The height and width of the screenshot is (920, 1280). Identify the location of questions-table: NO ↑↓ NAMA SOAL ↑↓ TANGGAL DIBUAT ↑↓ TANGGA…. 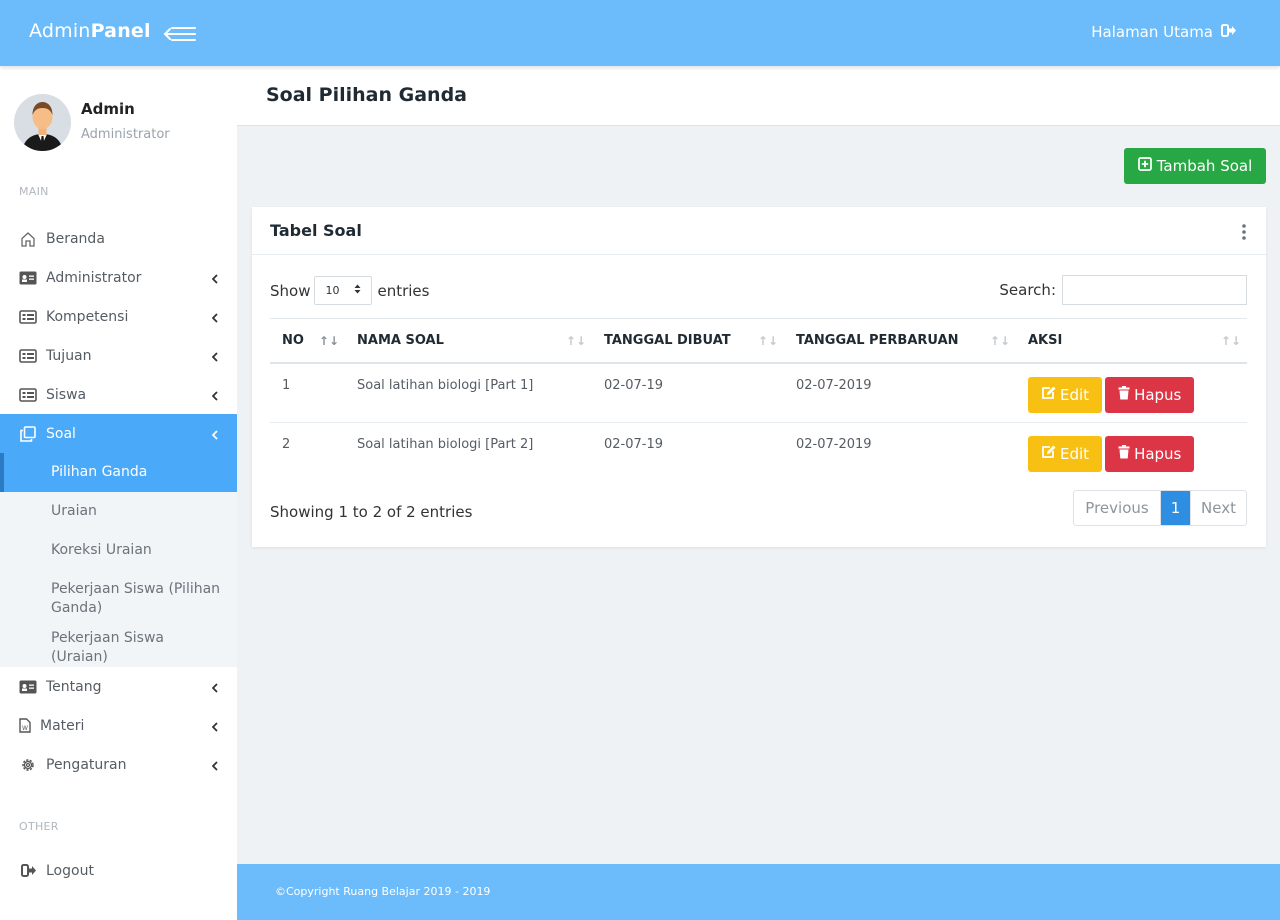
(758, 400).